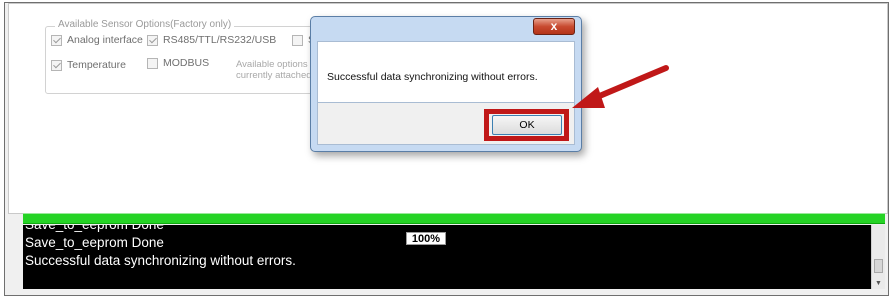  Describe the element at coordinates (220, 40) in the screenshot. I see `rs485-label: RS485/TTL/RS232/USB` at that location.